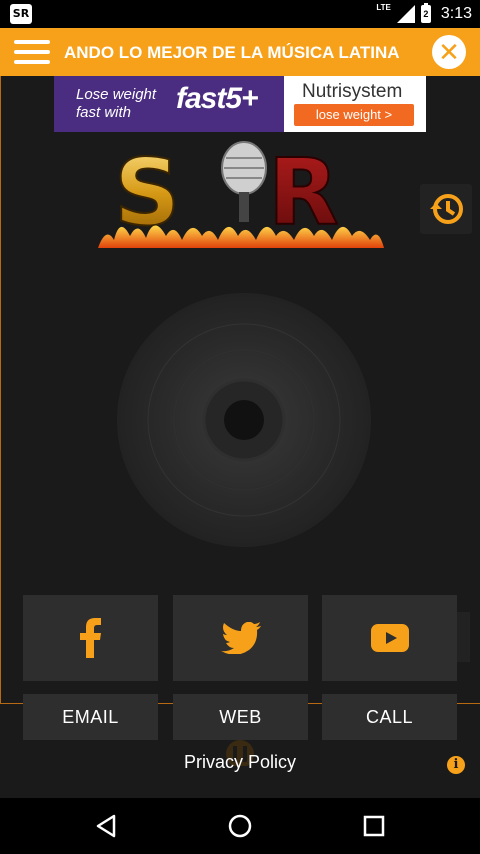  I want to click on recents-button, so click(374, 826).